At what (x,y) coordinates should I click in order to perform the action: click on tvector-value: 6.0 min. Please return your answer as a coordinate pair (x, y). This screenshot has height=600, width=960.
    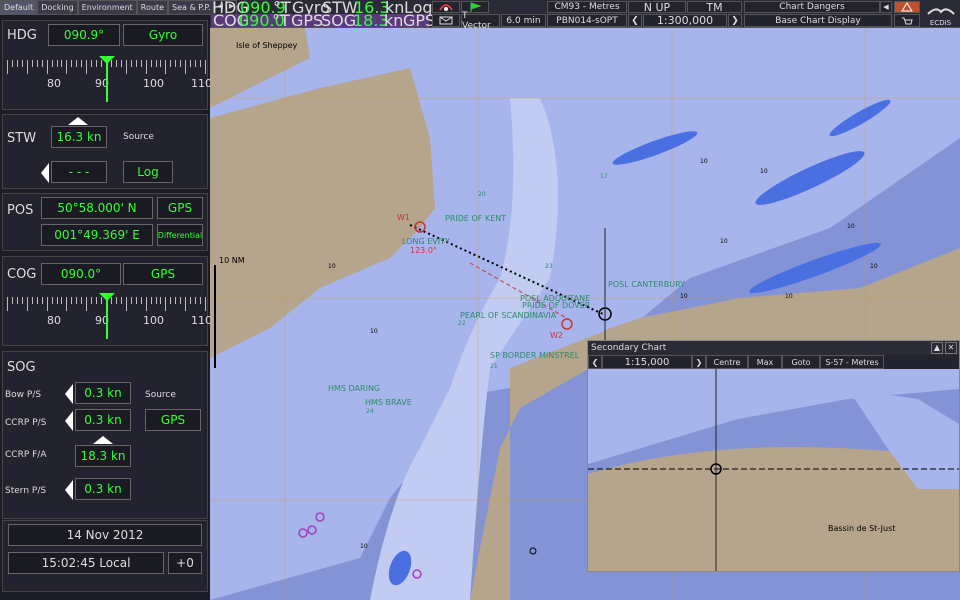
    Looking at the image, I should click on (523, 20).